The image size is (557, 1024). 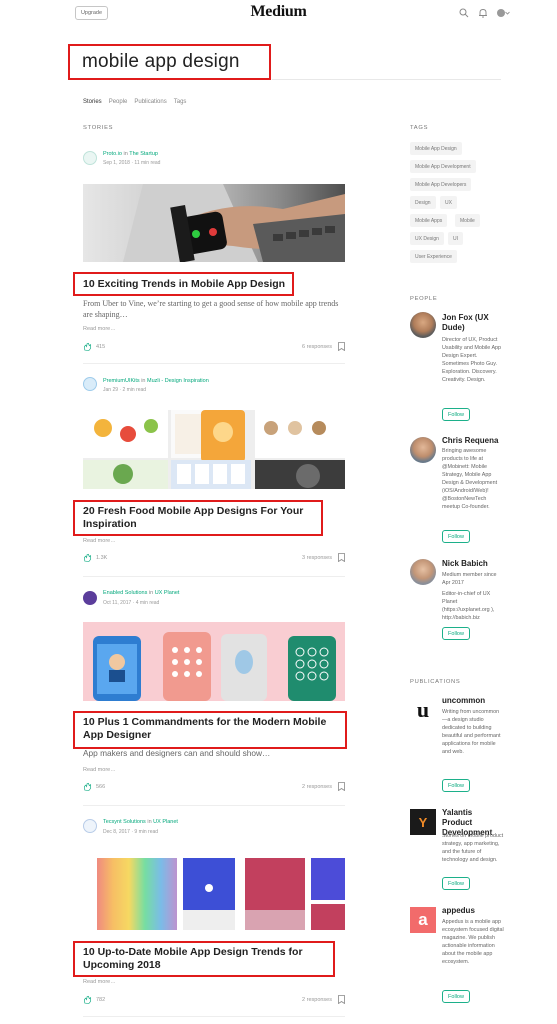 I want to click on post-author-line: Tecsynt Solutions in UX Planet, so click(x=140, y=822).